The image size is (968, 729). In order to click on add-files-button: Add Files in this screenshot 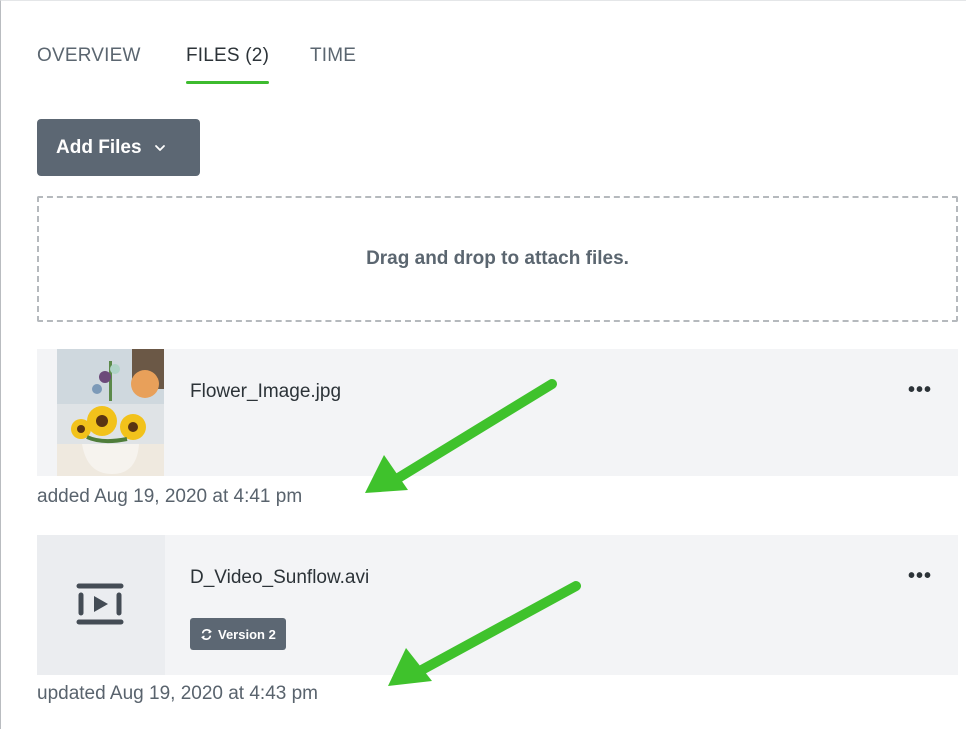, I will do `click(118, 147)`.